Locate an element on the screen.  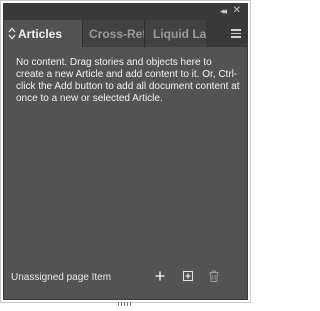
panel-footer: Unassigned page Item is located at coordinates (125, 277).